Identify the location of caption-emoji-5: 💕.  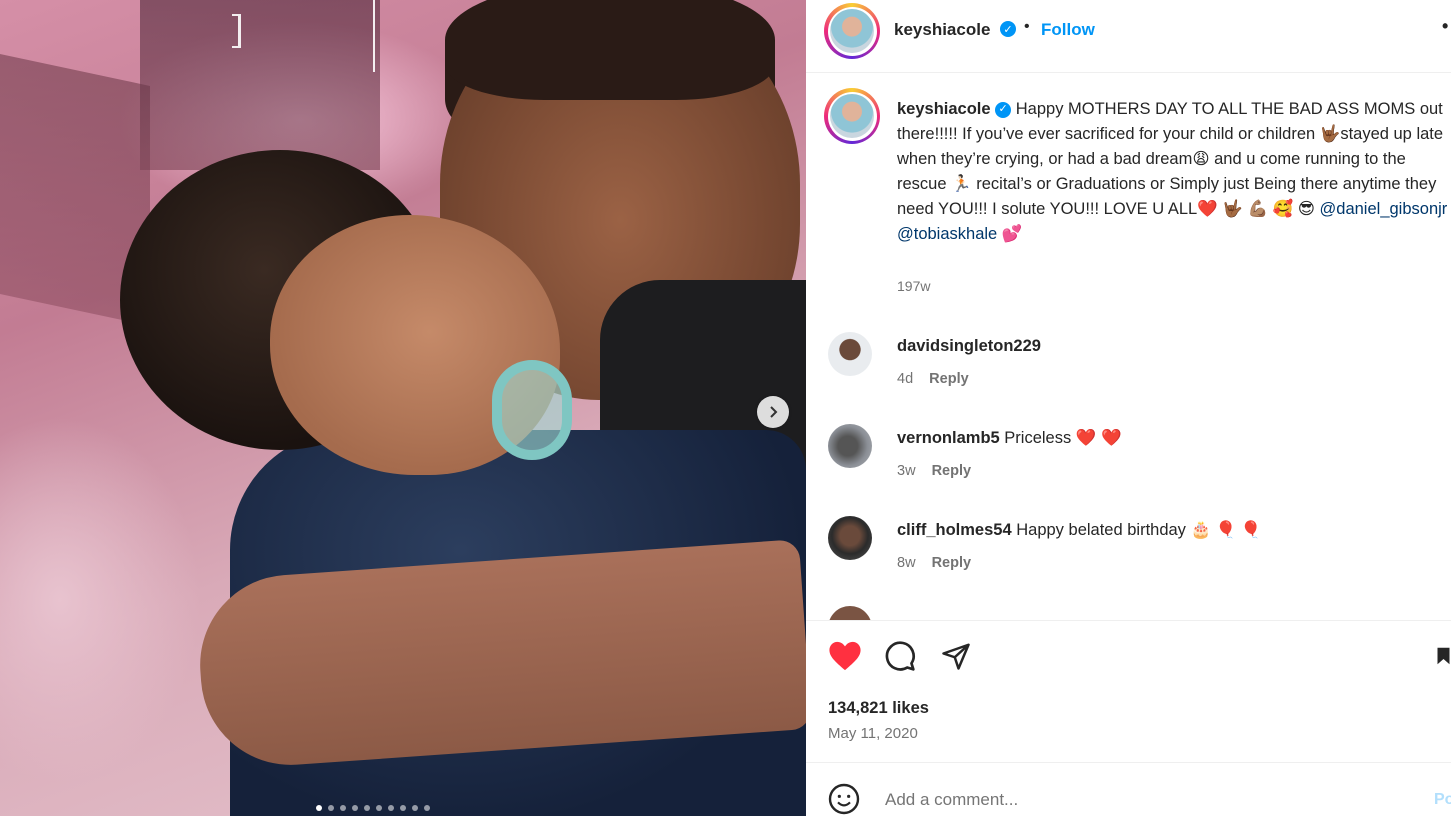
(1012, 234).